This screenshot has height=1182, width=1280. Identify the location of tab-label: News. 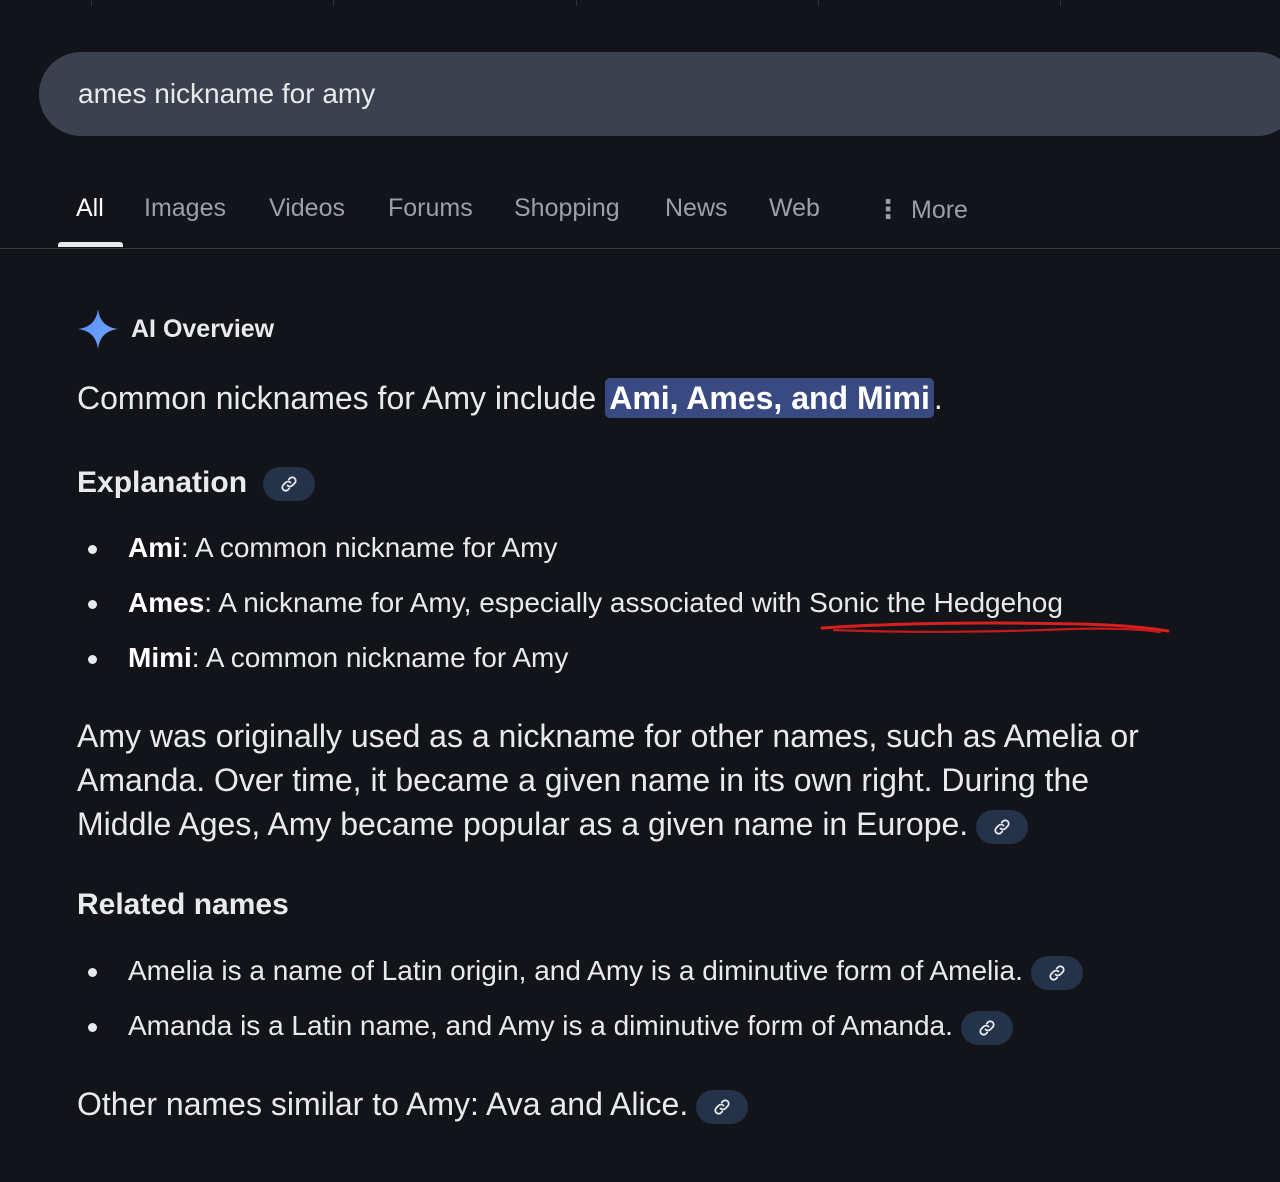
(696, 208).